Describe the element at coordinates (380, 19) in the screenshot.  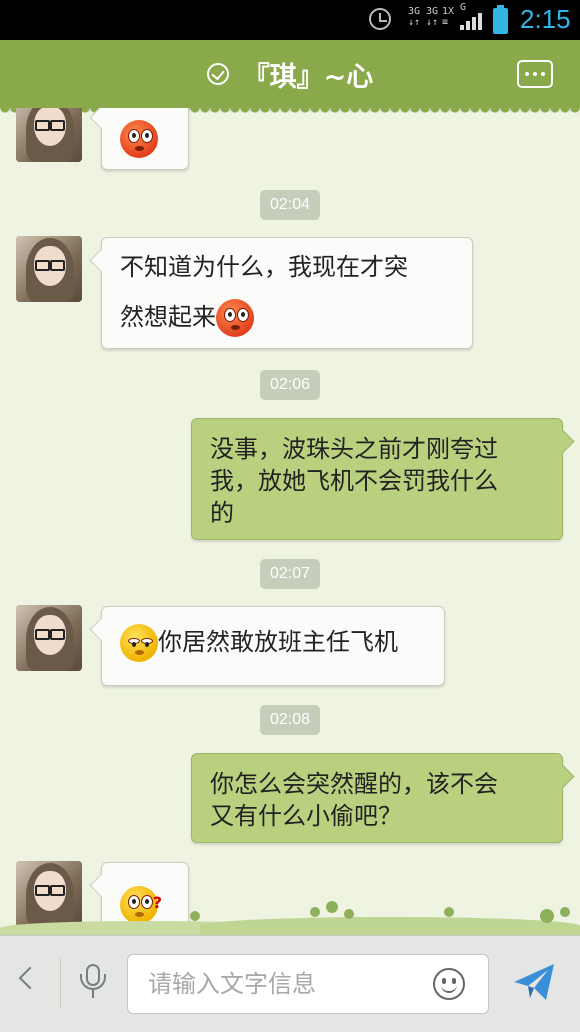
I see `alarm-clock-icon` at that location.